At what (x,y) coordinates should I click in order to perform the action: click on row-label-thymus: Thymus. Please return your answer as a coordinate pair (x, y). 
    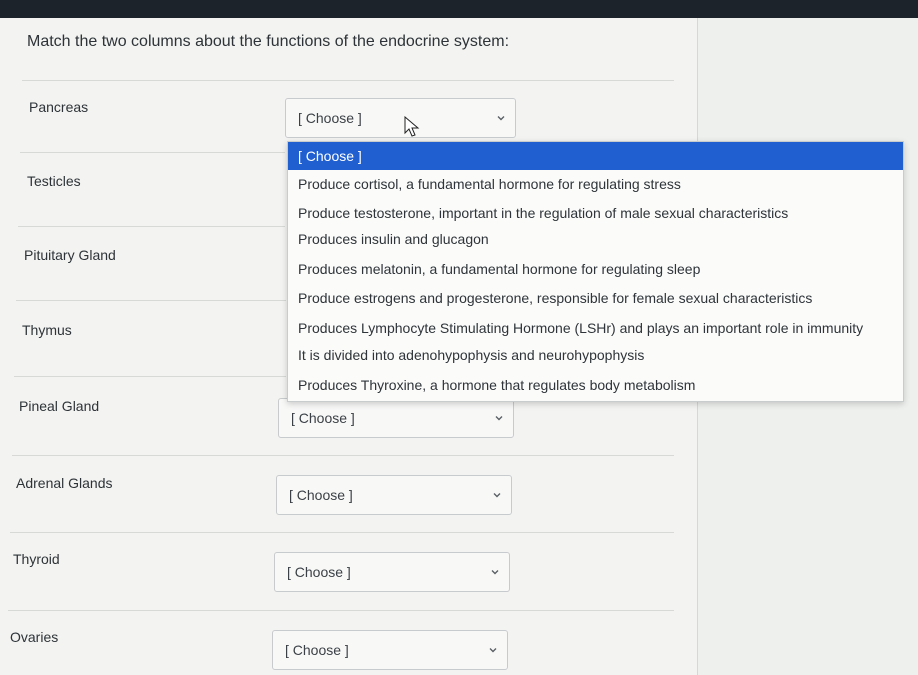
    Looking at the image, I should click on (47, 330).